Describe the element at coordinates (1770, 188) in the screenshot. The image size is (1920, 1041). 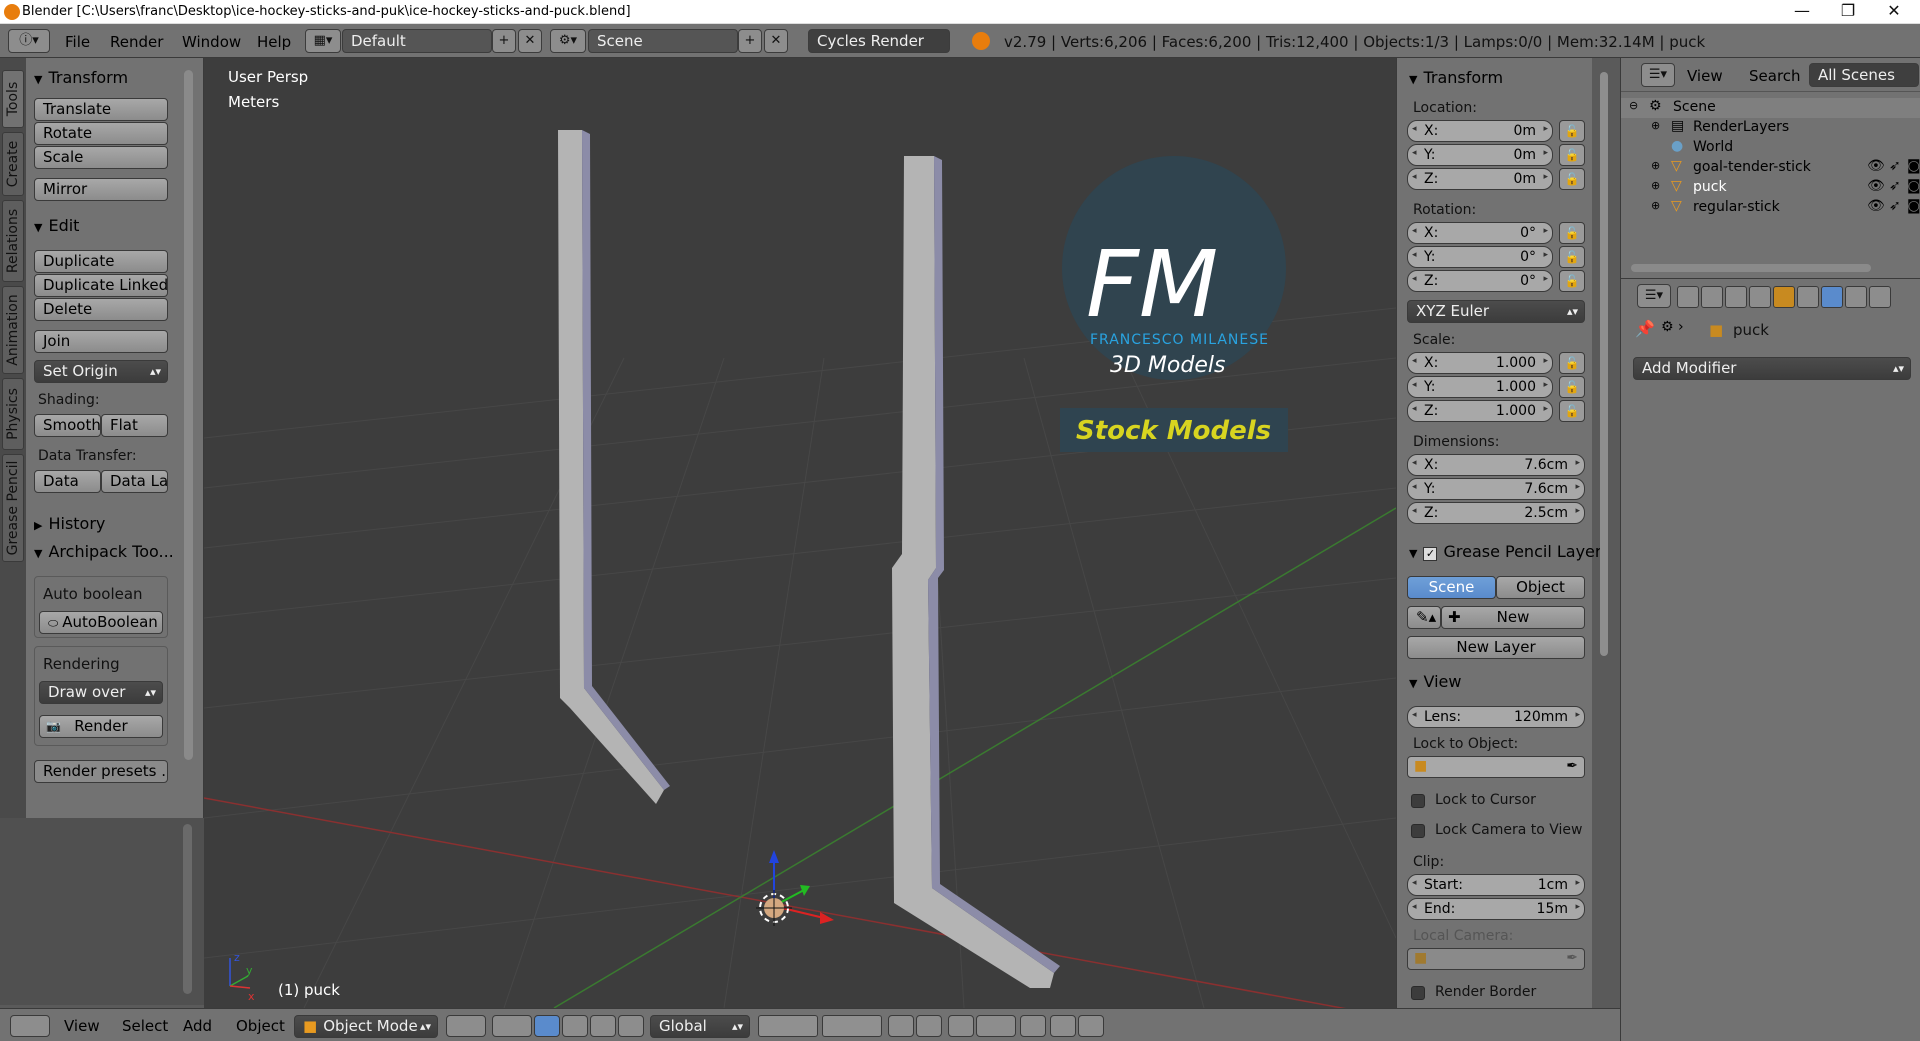
I see `outliner-row-puck: ⊕ ▽ puck 👁 ➶ ◙` at that location.